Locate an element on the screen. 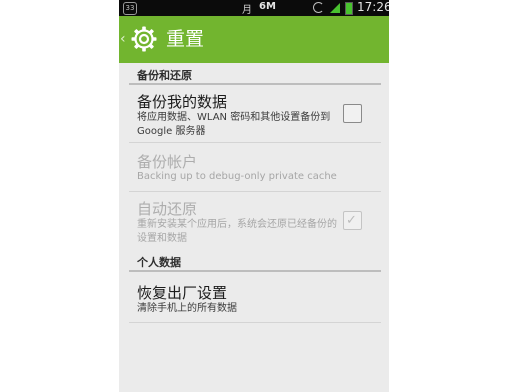 This screenshot has width=508, height=392. section-header-personal: 个人数据 is located at coordinates (159, 262).